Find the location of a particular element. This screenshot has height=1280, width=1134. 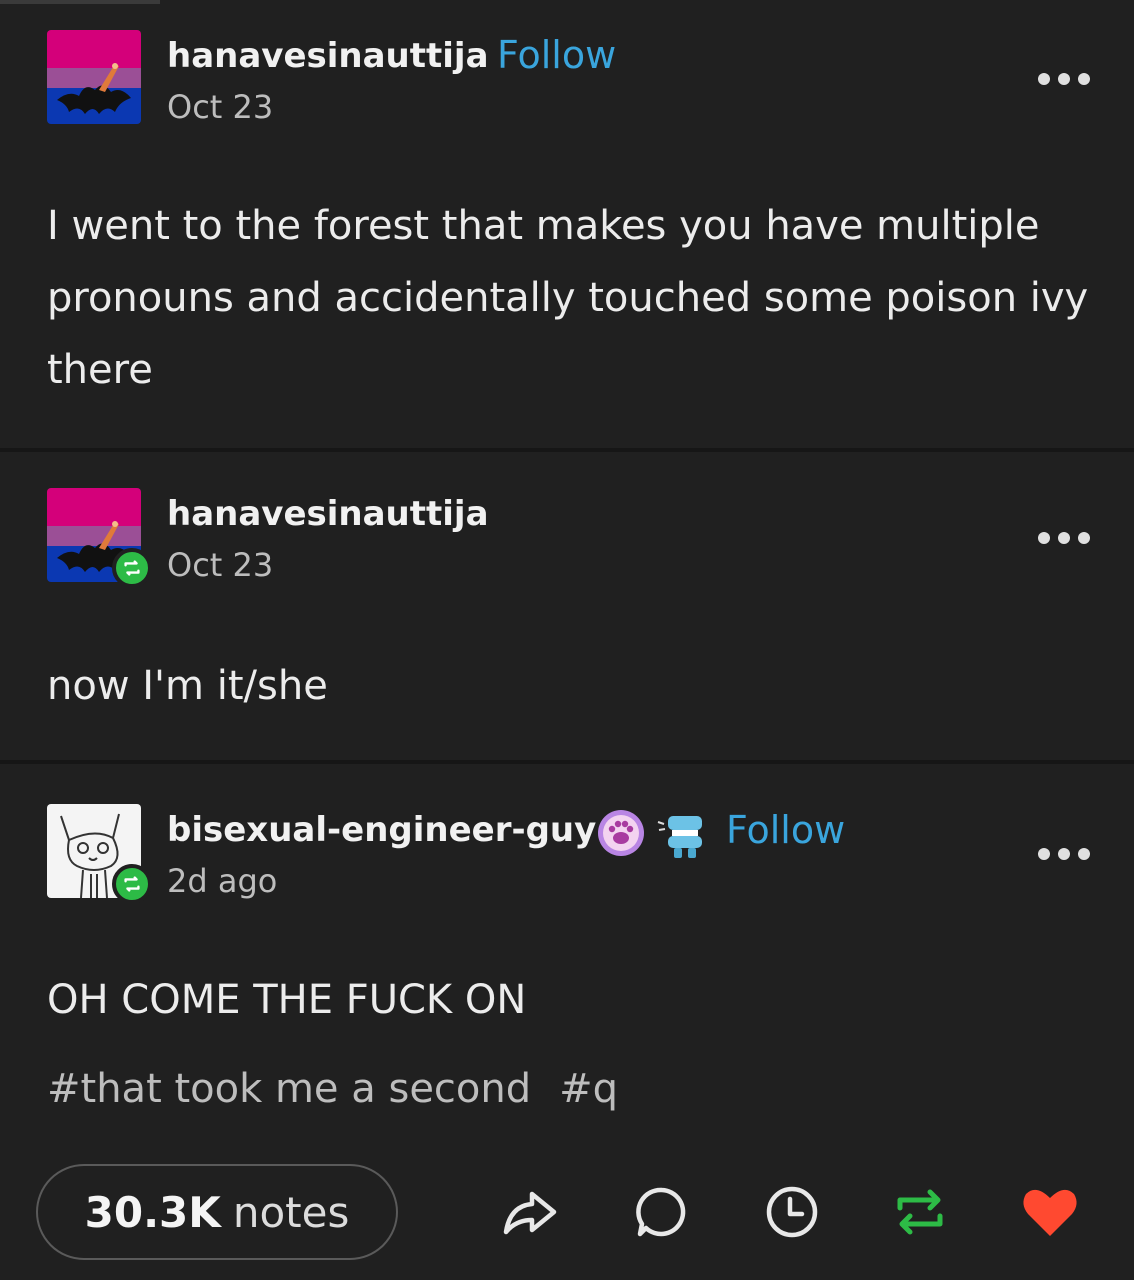

share-icon is located at coordinates (530, 1212).